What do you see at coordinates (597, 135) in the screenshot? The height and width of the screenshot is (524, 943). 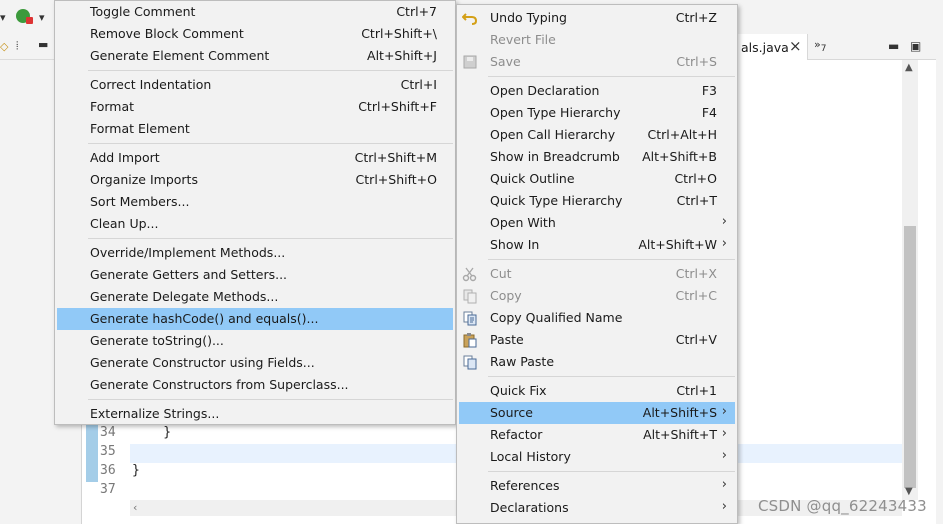 I see `menu-item-open-call-hierarchy: Open Call Hierarchy Ctrl+Alt+H` at bounding box center [597, 135].